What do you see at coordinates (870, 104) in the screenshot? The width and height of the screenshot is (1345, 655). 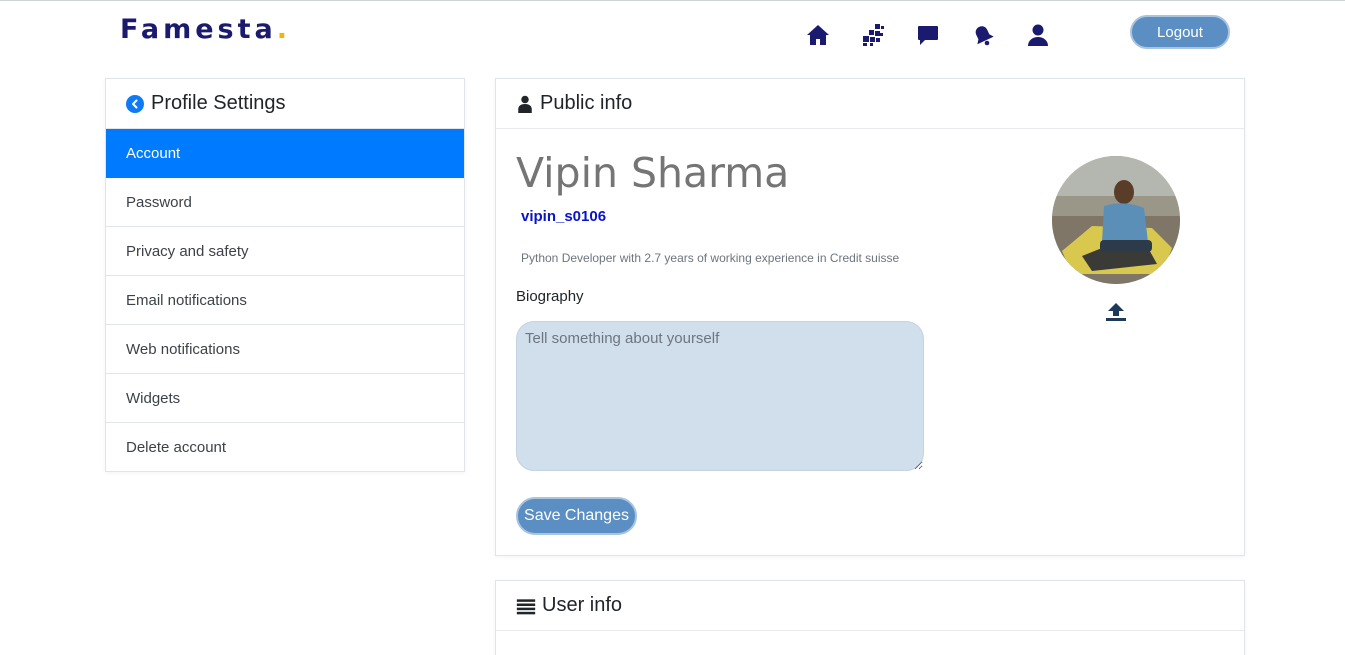 I see `public-info-header: Public info` at bounding box center [870, 104].